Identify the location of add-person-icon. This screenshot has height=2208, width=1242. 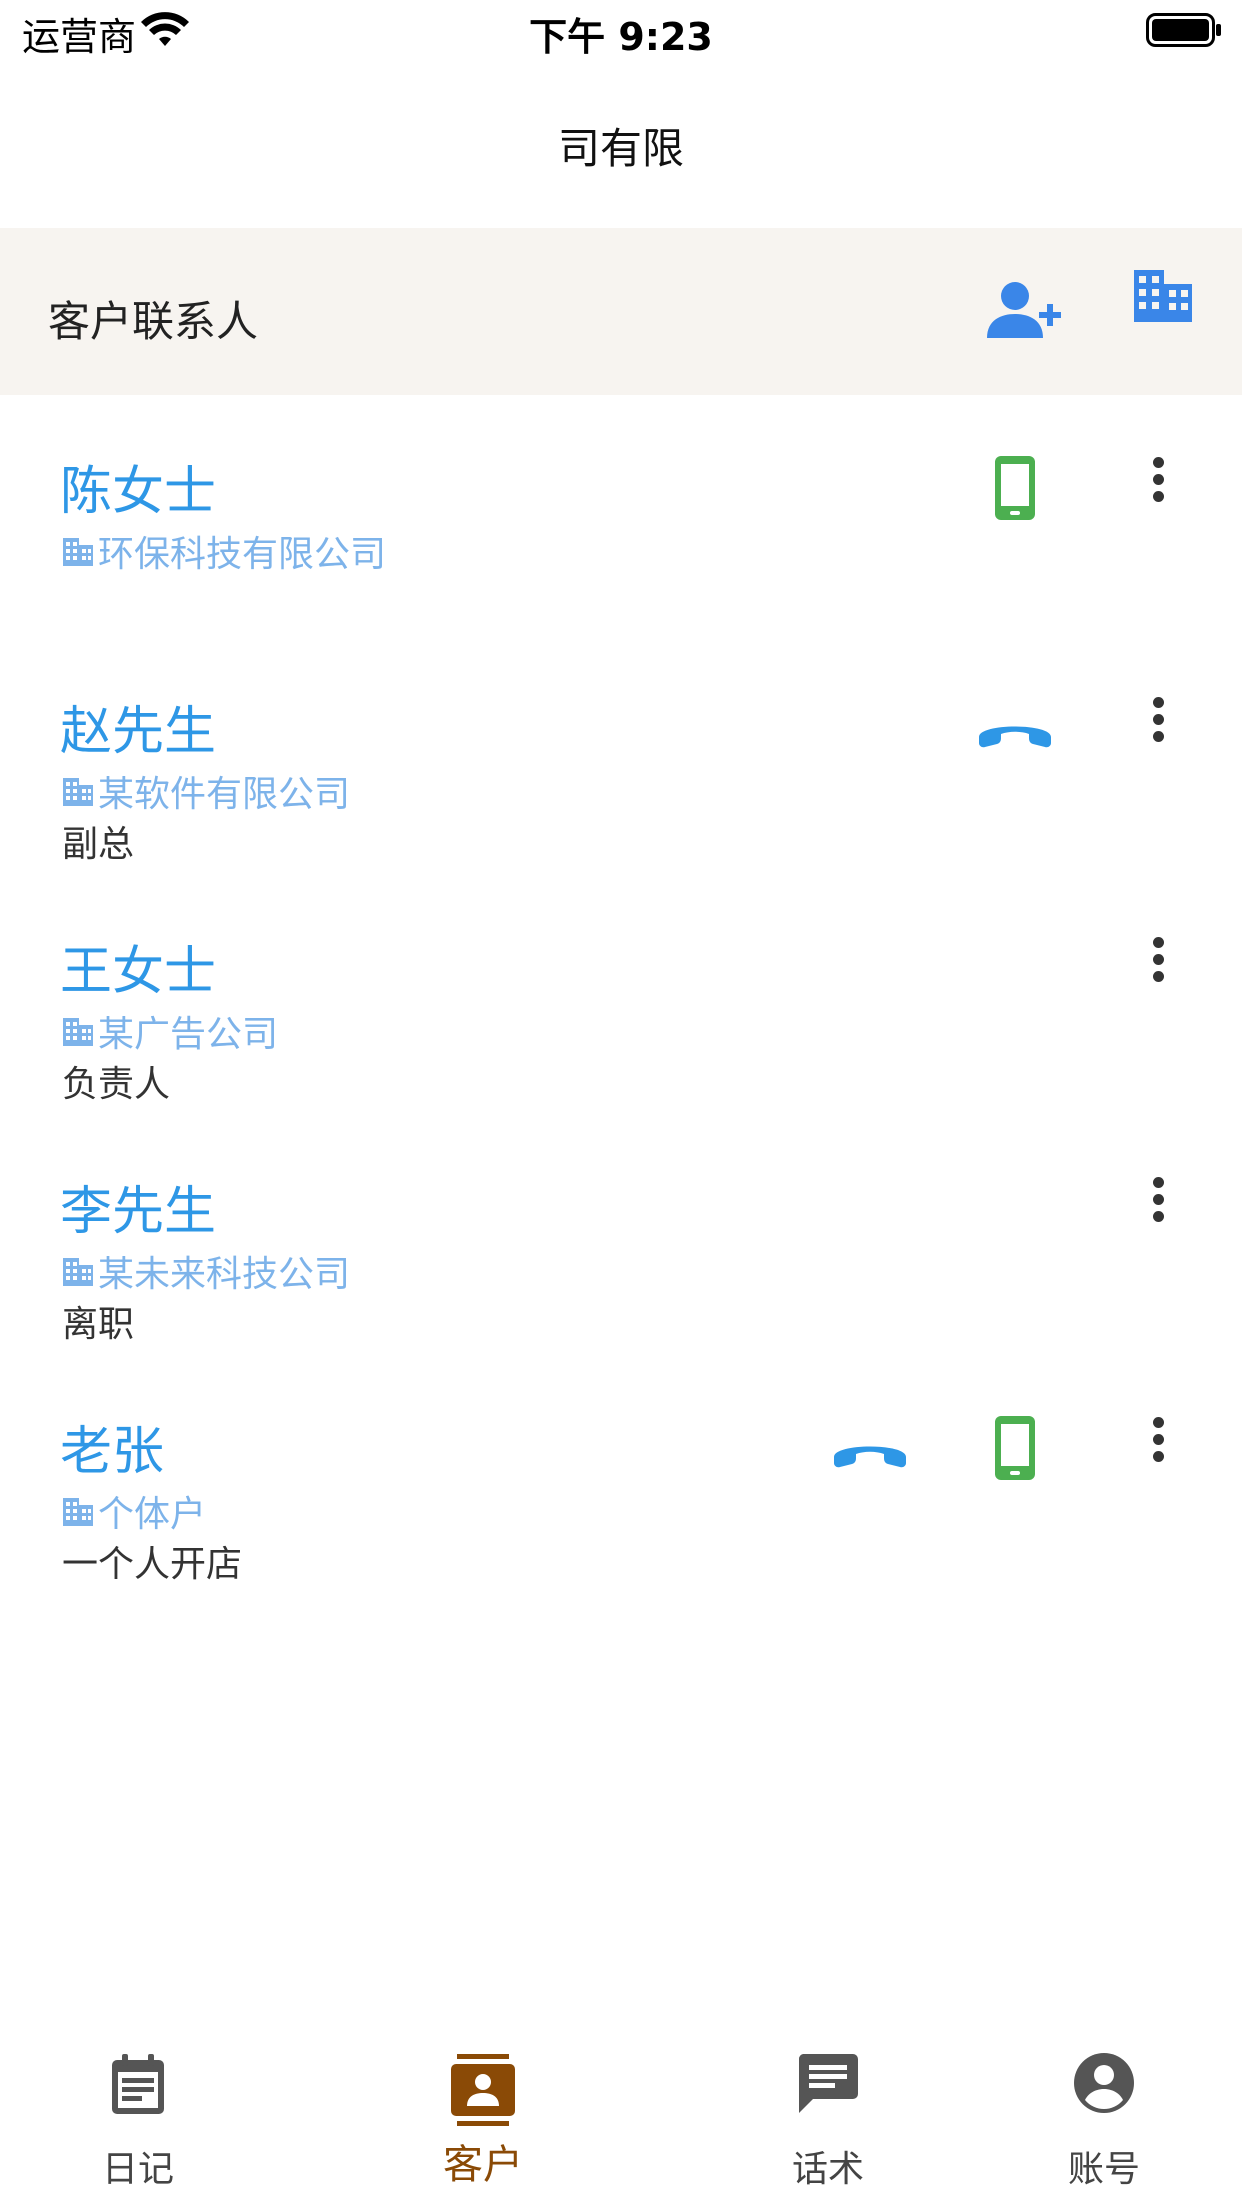
(1024, 310).